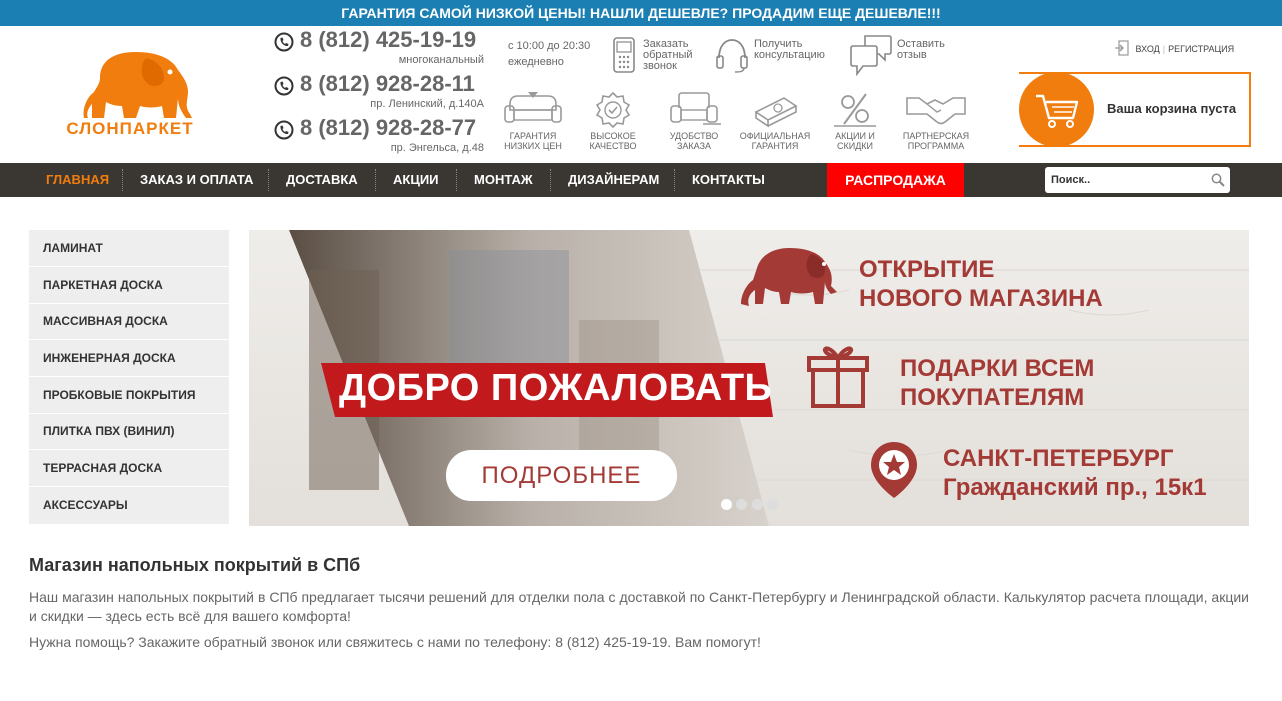 This screenshot has height=701, width=1282. Describe the element at coordinates (129, 395) in the screenshot. I see `sidebar-item-cork: Пробковые покрытия` at that location.